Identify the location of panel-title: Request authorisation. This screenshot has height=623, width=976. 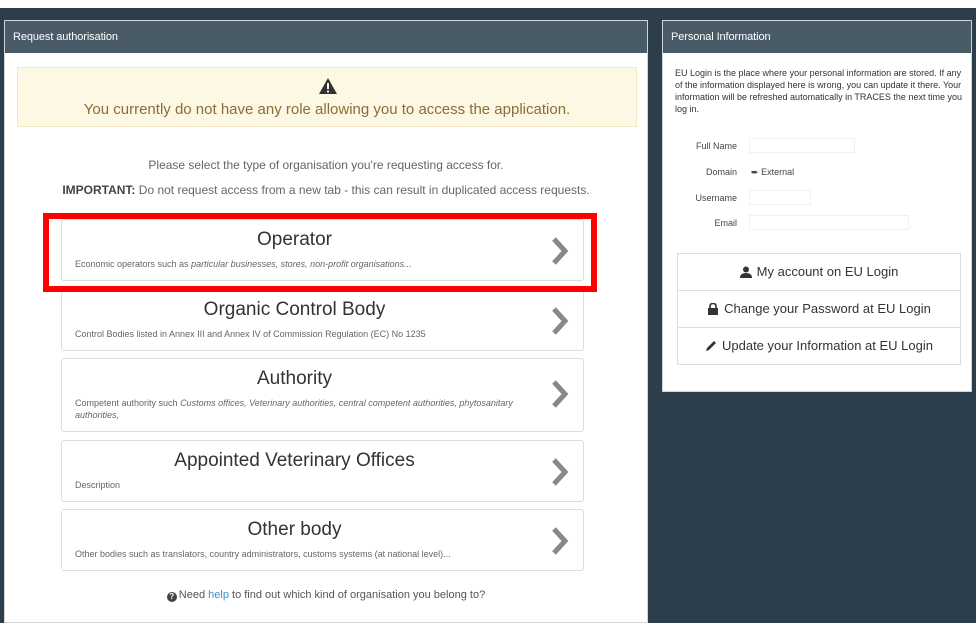
(326, 37).